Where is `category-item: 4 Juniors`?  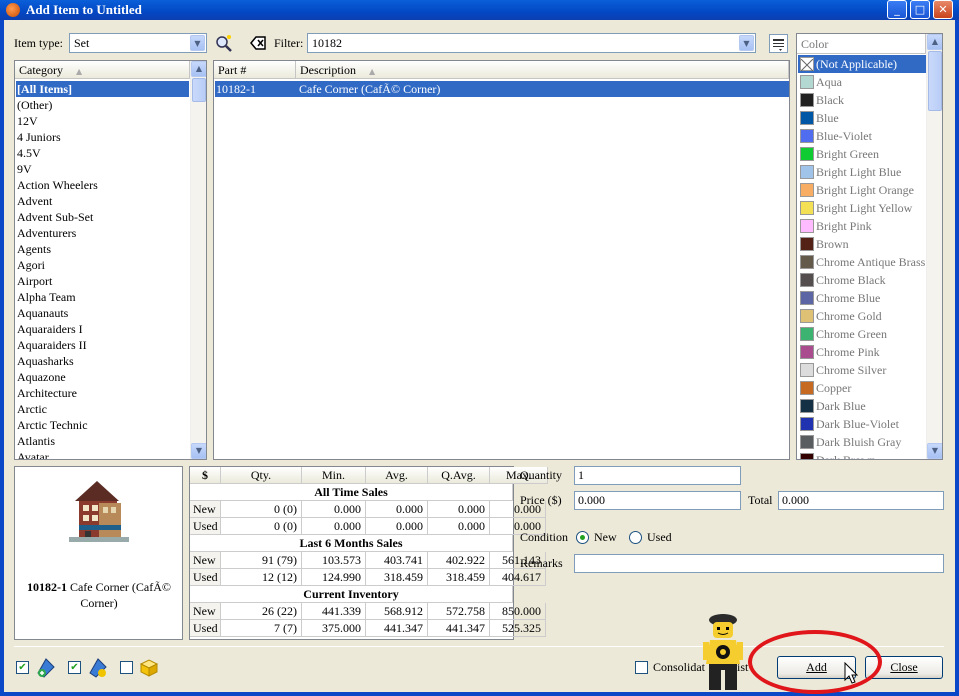
category-item: 4 Juniors is located at coordinates (102, 137).